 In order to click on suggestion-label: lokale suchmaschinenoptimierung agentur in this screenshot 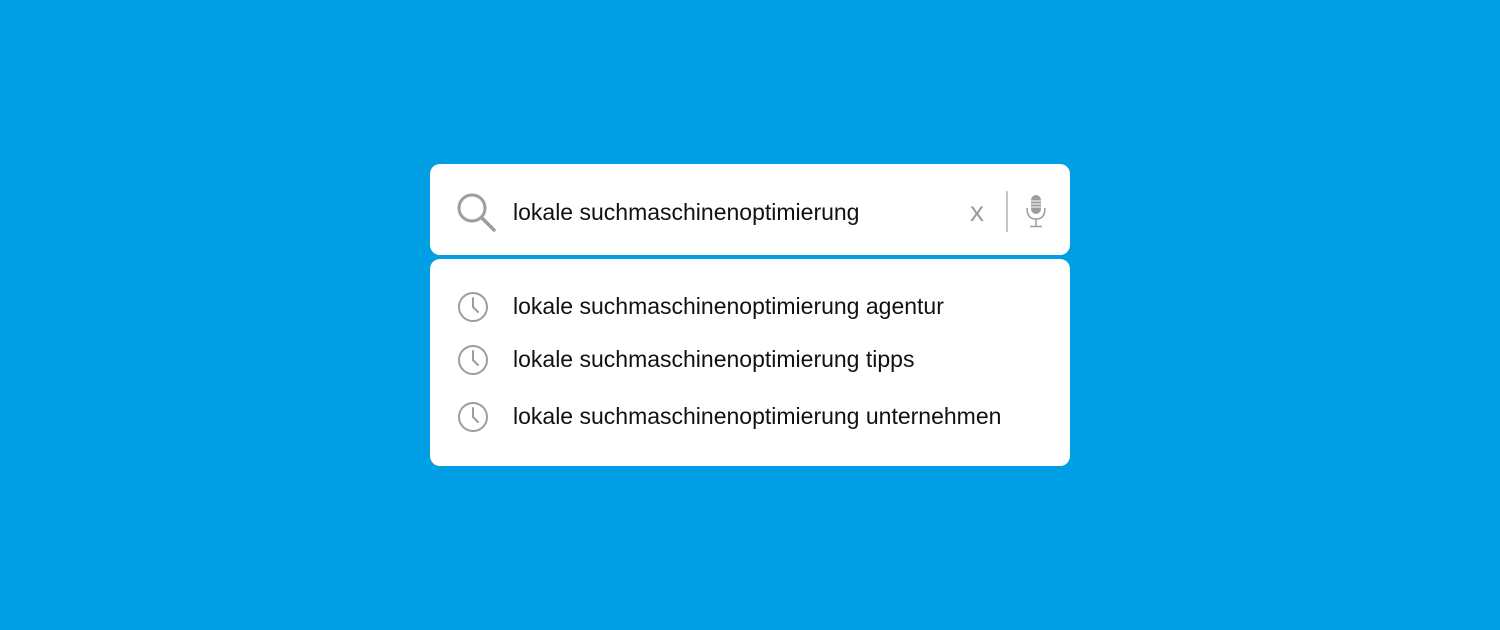, I will do `click(728, 306)`.